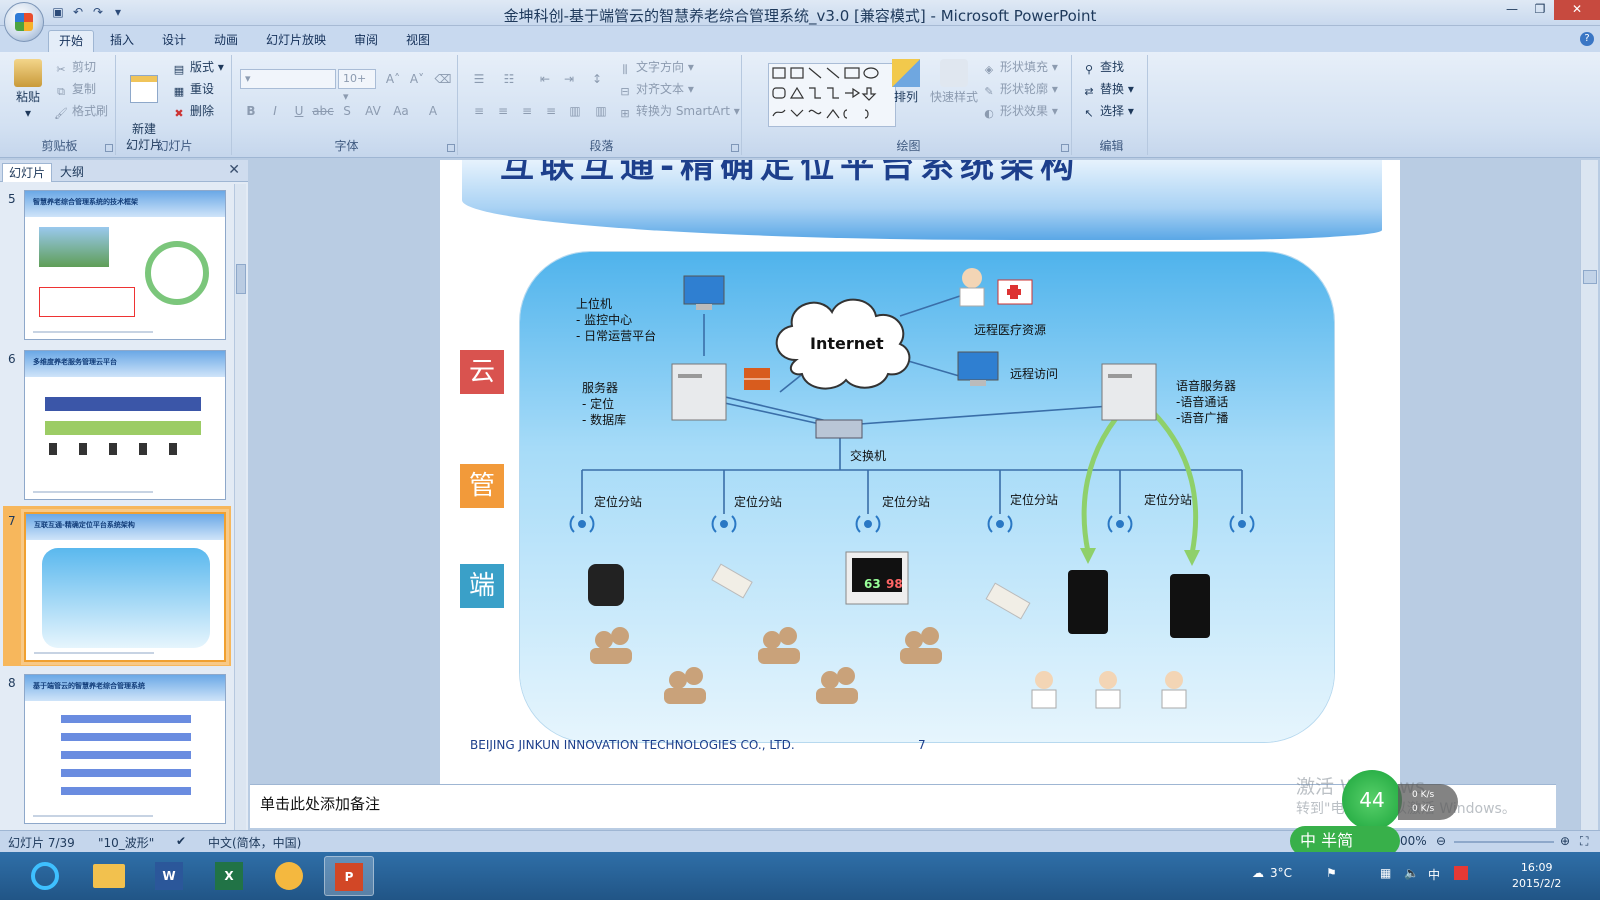  I want to click on font-name-combo: ▾, so click(288, 79).